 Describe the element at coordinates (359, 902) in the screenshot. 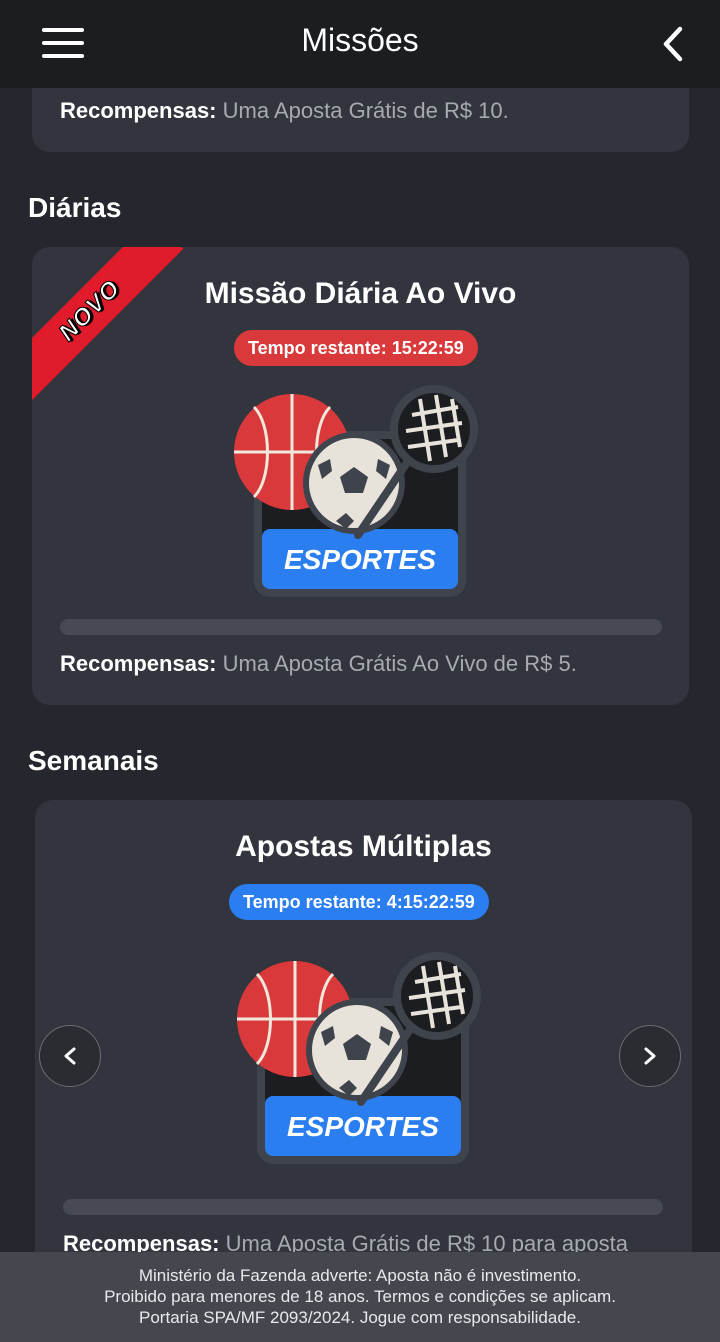

I see `time-remaining-badge: Tempo restante: 4:15:22:59` at that location.